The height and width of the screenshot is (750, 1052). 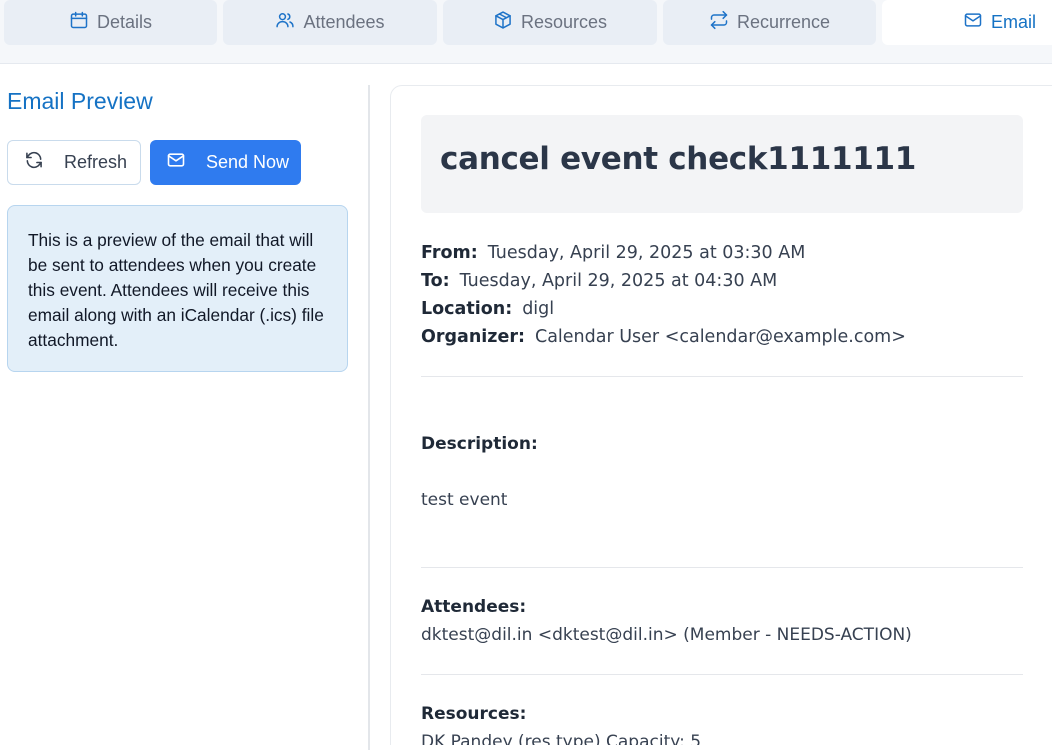 I want to click on tab-recurrence: Recurrence, so click(x=769, y=22).